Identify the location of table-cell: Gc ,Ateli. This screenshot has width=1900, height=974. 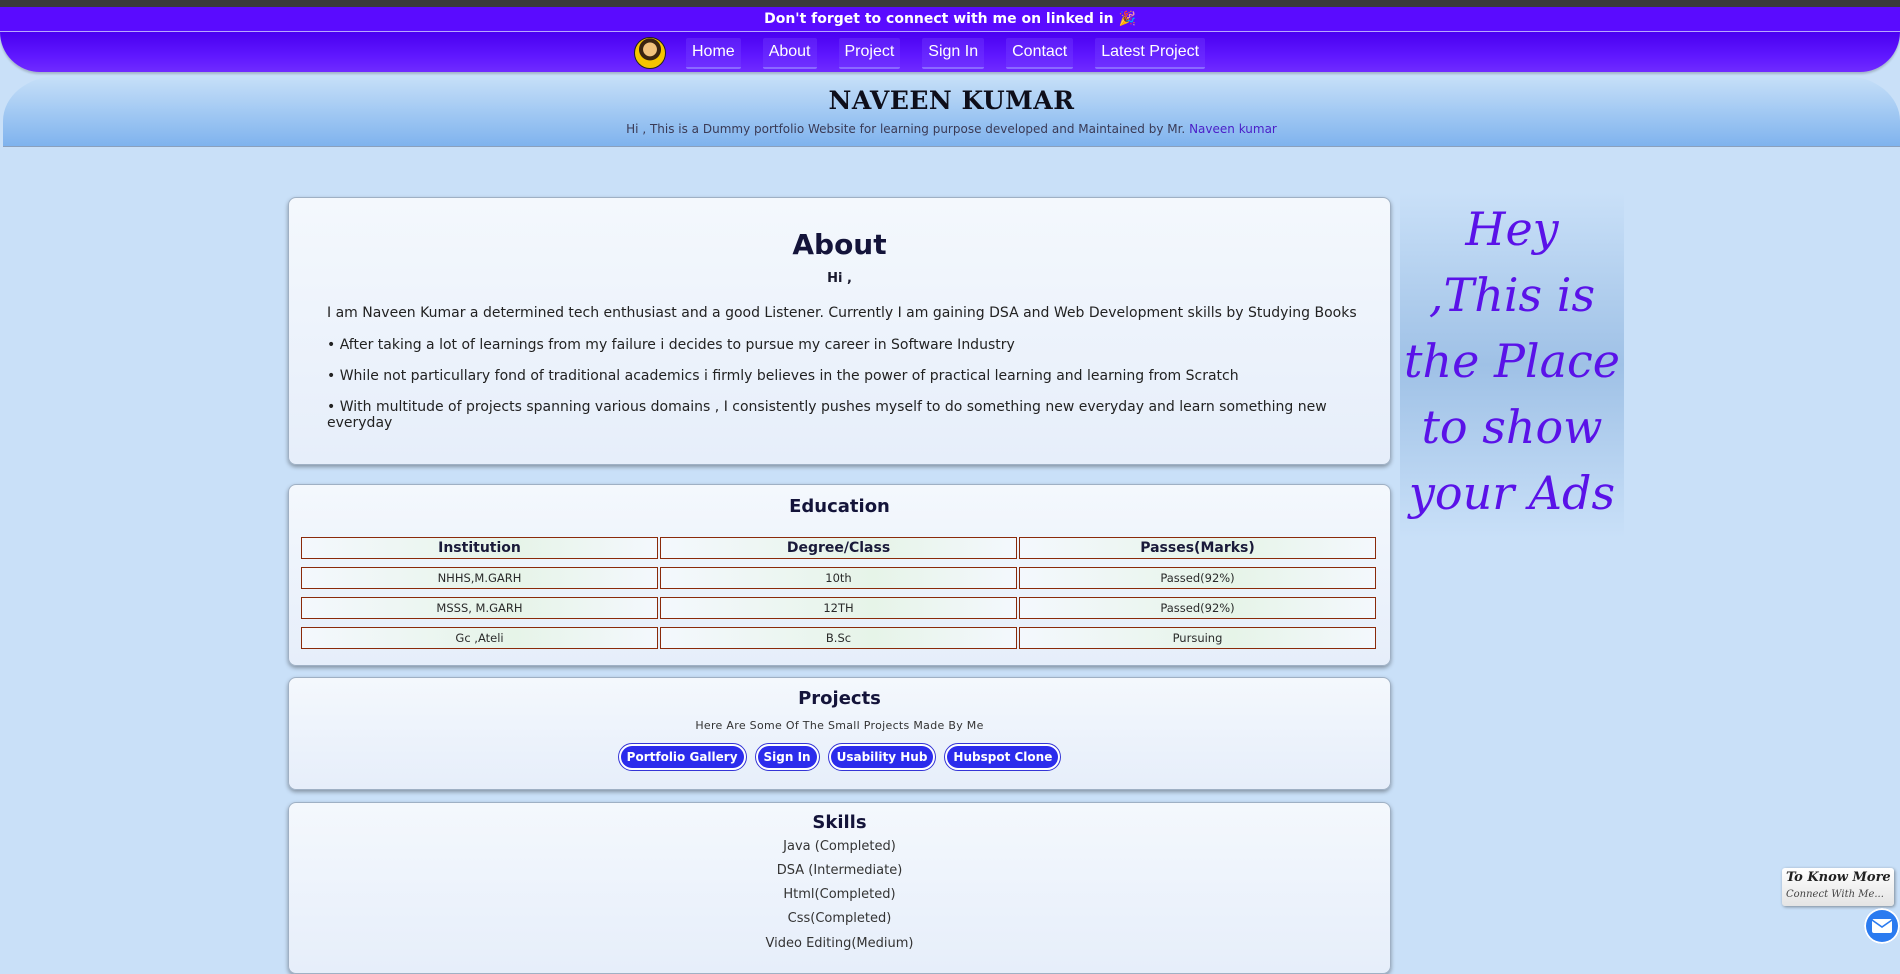
(479, 638).